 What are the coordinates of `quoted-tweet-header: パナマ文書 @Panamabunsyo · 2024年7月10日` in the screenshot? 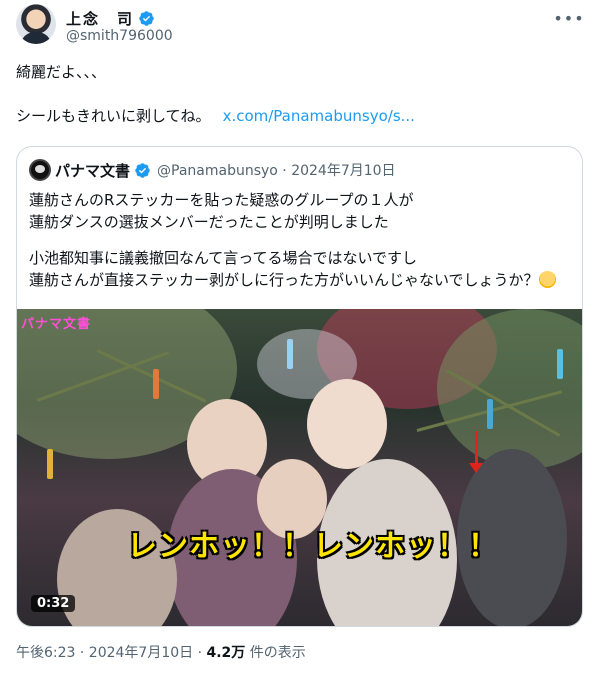 It's located at (212, 170).